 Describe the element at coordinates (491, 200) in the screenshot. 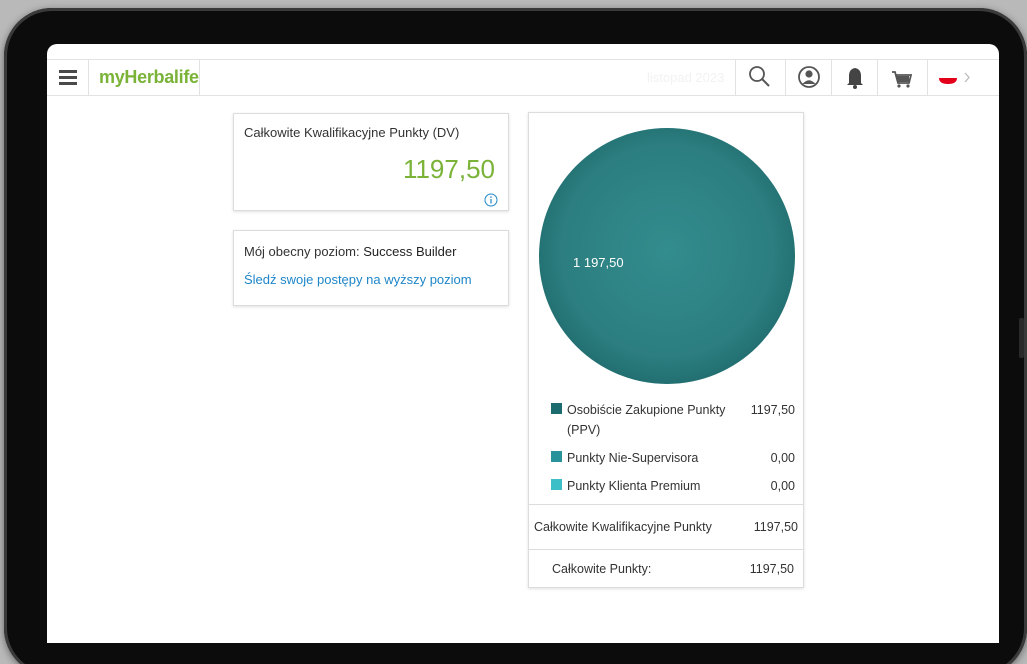

I see `info-icon` at that location.